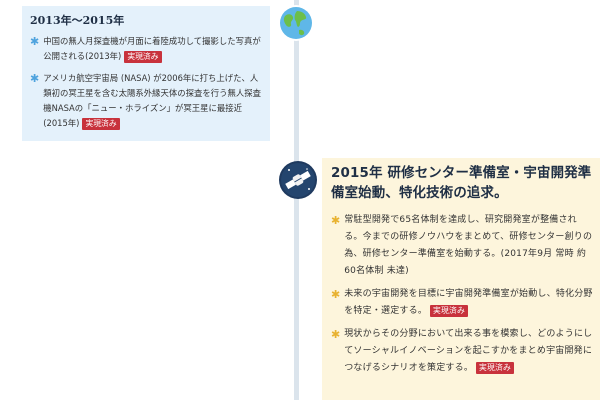  Describe the element at coordinates (468, 302) in the screenshot. I see `item-text: 未来の宇宙開発を目標に宇宙開発準備室が始動し、特化分野を特定・選定する。` at that location.